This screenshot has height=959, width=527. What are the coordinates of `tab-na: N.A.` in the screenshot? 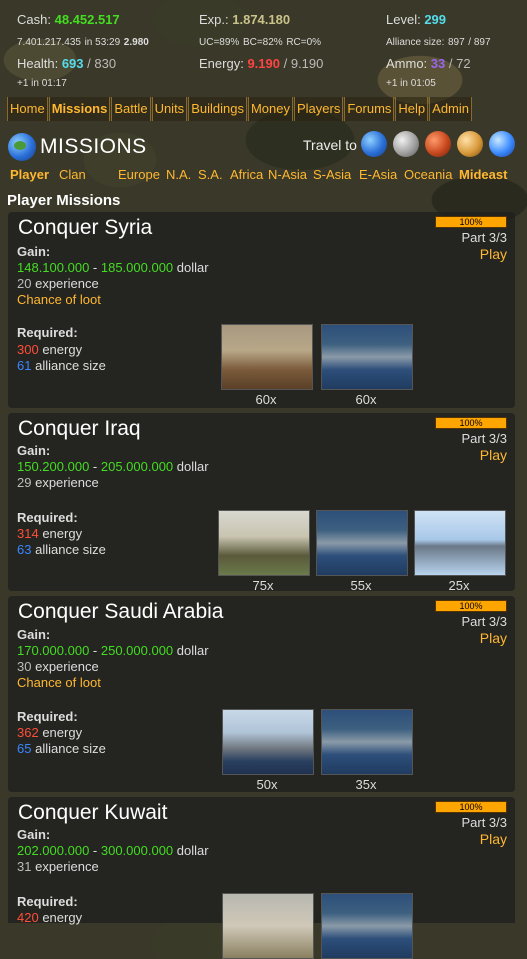 It's located at (178, 174).